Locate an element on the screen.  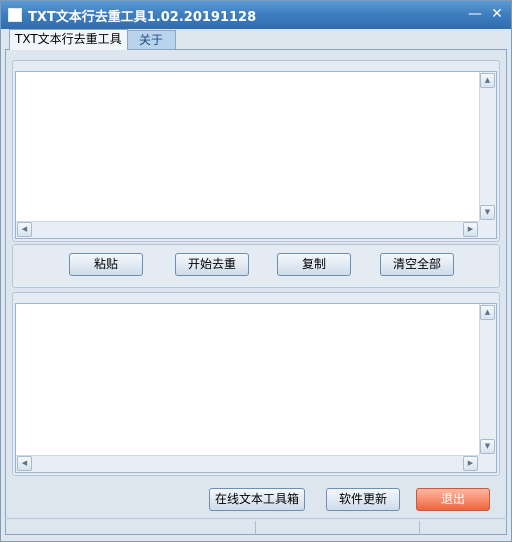
minimize-button: — is located at coordinates (475, 14).